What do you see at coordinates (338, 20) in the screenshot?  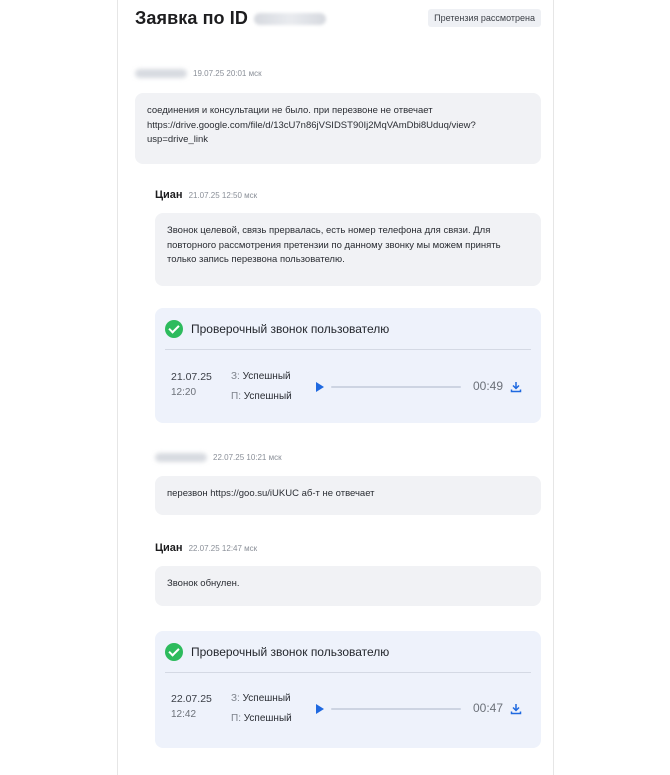 I see `header: Заявка по ID Претензия рассмотрена` at bounding box center [338, 20].